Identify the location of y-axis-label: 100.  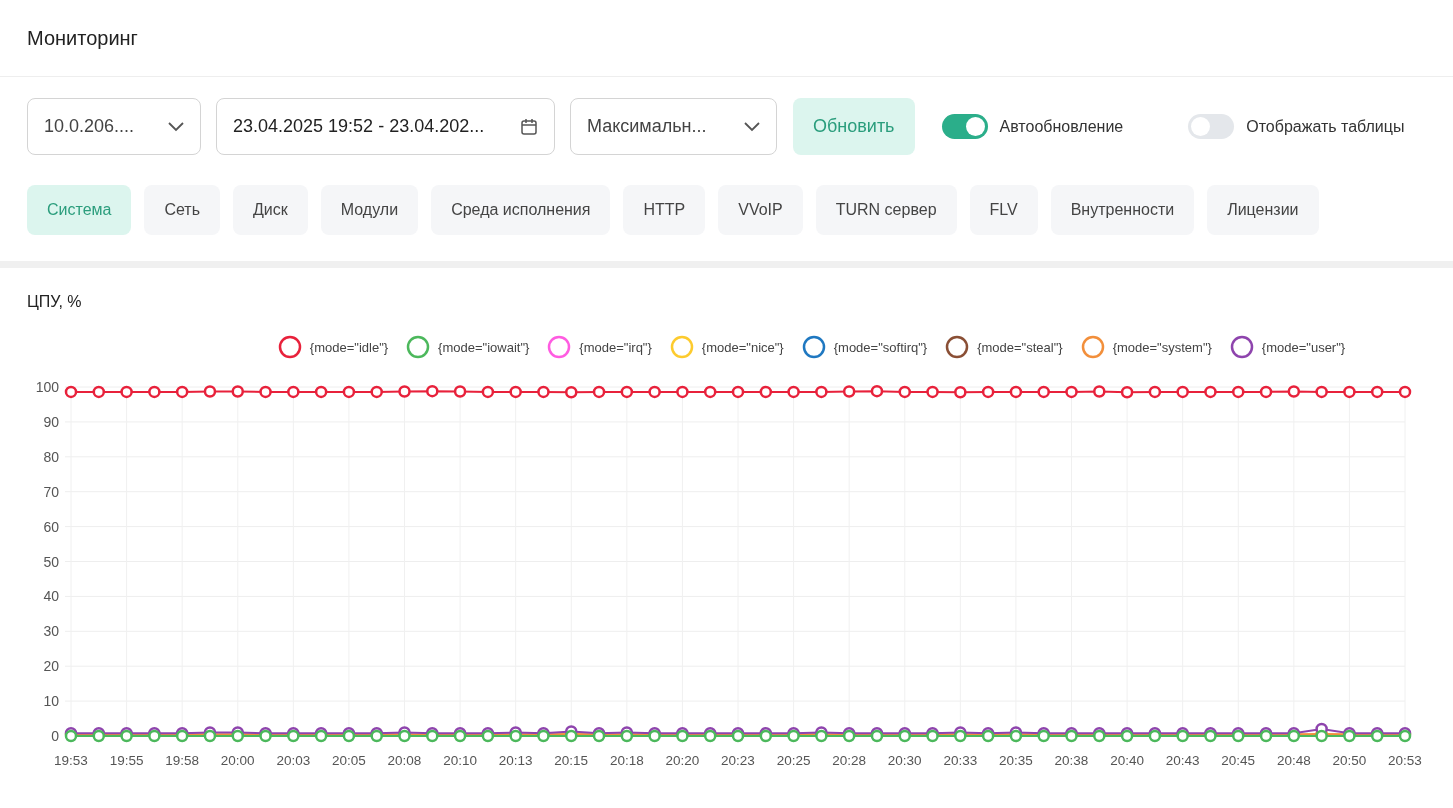
(47, 387).